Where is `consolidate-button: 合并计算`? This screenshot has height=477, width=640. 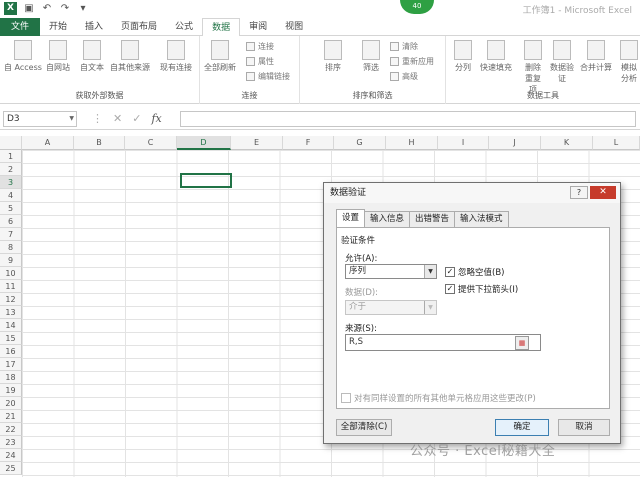
consolidate-button: 合并计算 is located at coordinates (596, 56).